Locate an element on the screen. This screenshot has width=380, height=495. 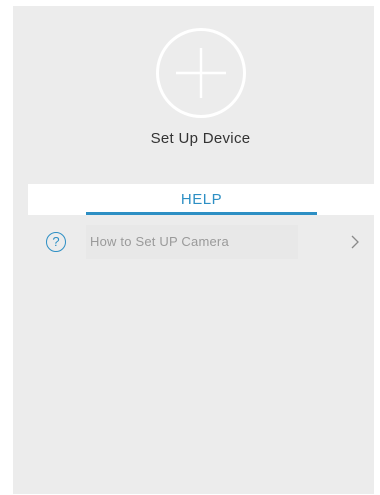
tab-help: HELP is located at coordinates (201, 199).